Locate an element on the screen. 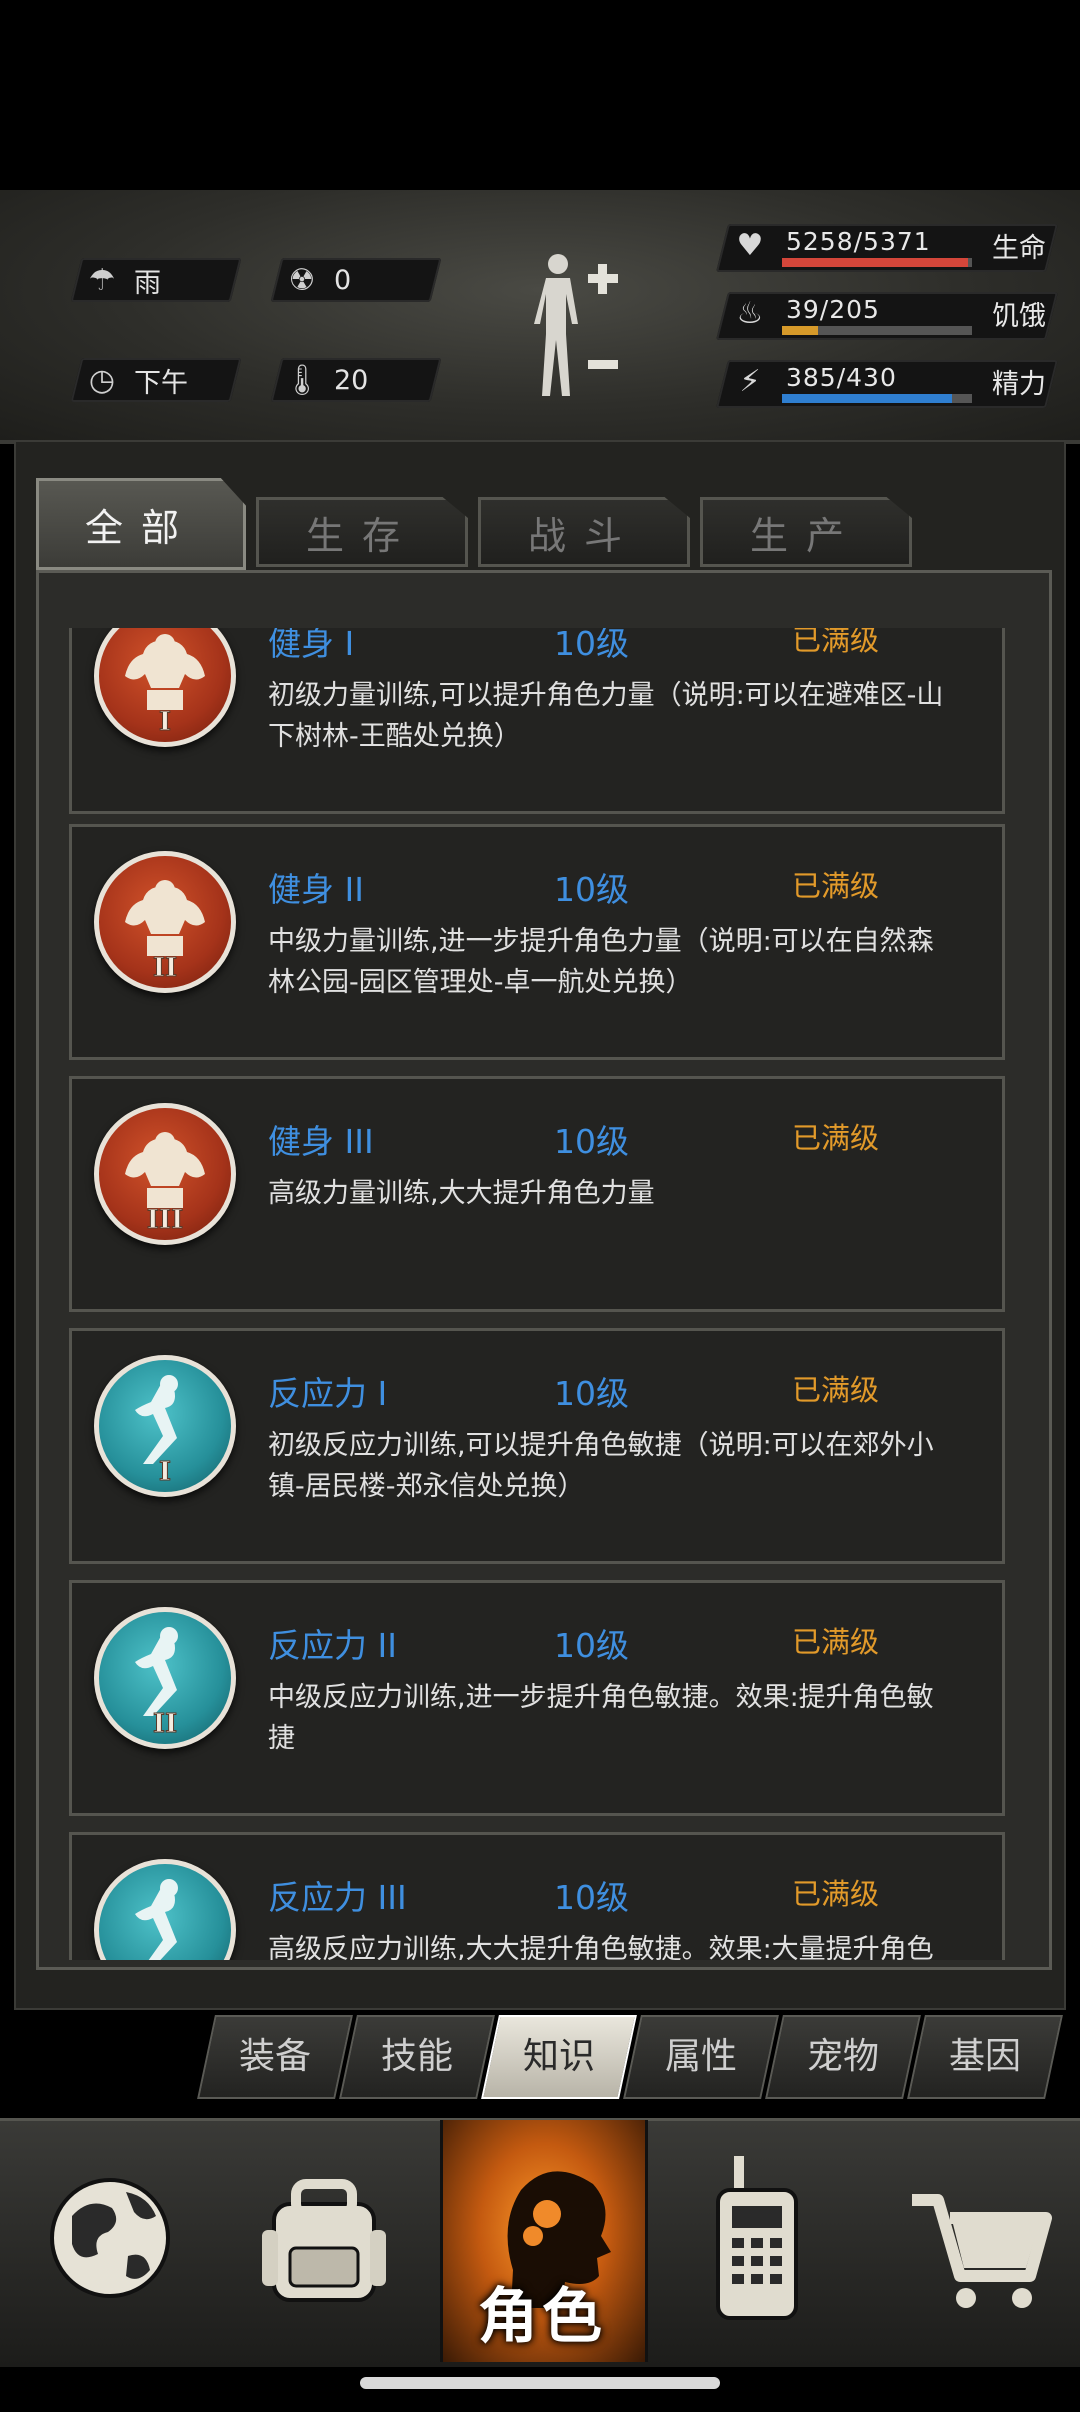 This screenshot has height=2412, width=1080. health-stat: ♥ 5258/5371 生命 is located at coordinates (889, 248).